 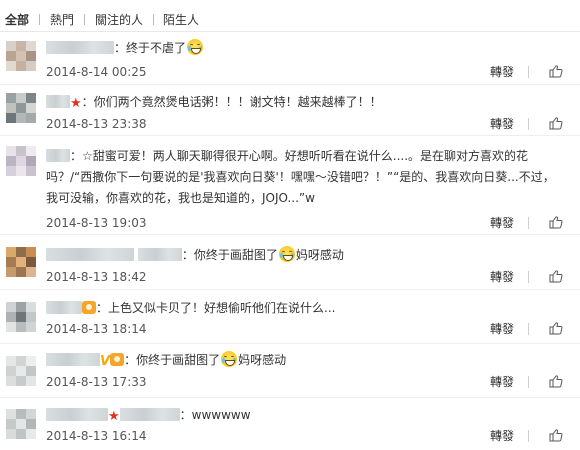 I want to click on timestamp: 2014-8-14 00:25, so click(x=96, y=72).